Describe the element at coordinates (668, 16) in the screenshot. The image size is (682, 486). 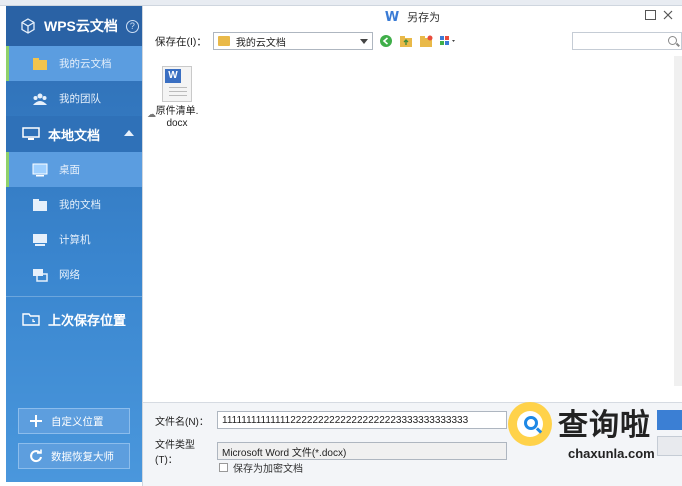
I see `close-icon` at that location.